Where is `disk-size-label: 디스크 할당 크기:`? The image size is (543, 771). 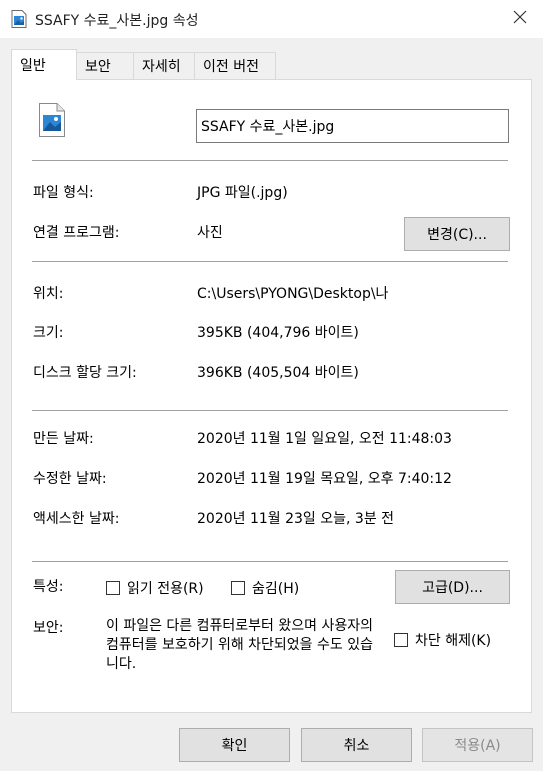
disk-size-label: 디스크 할당 크기: is located at coordinates (85, 373).